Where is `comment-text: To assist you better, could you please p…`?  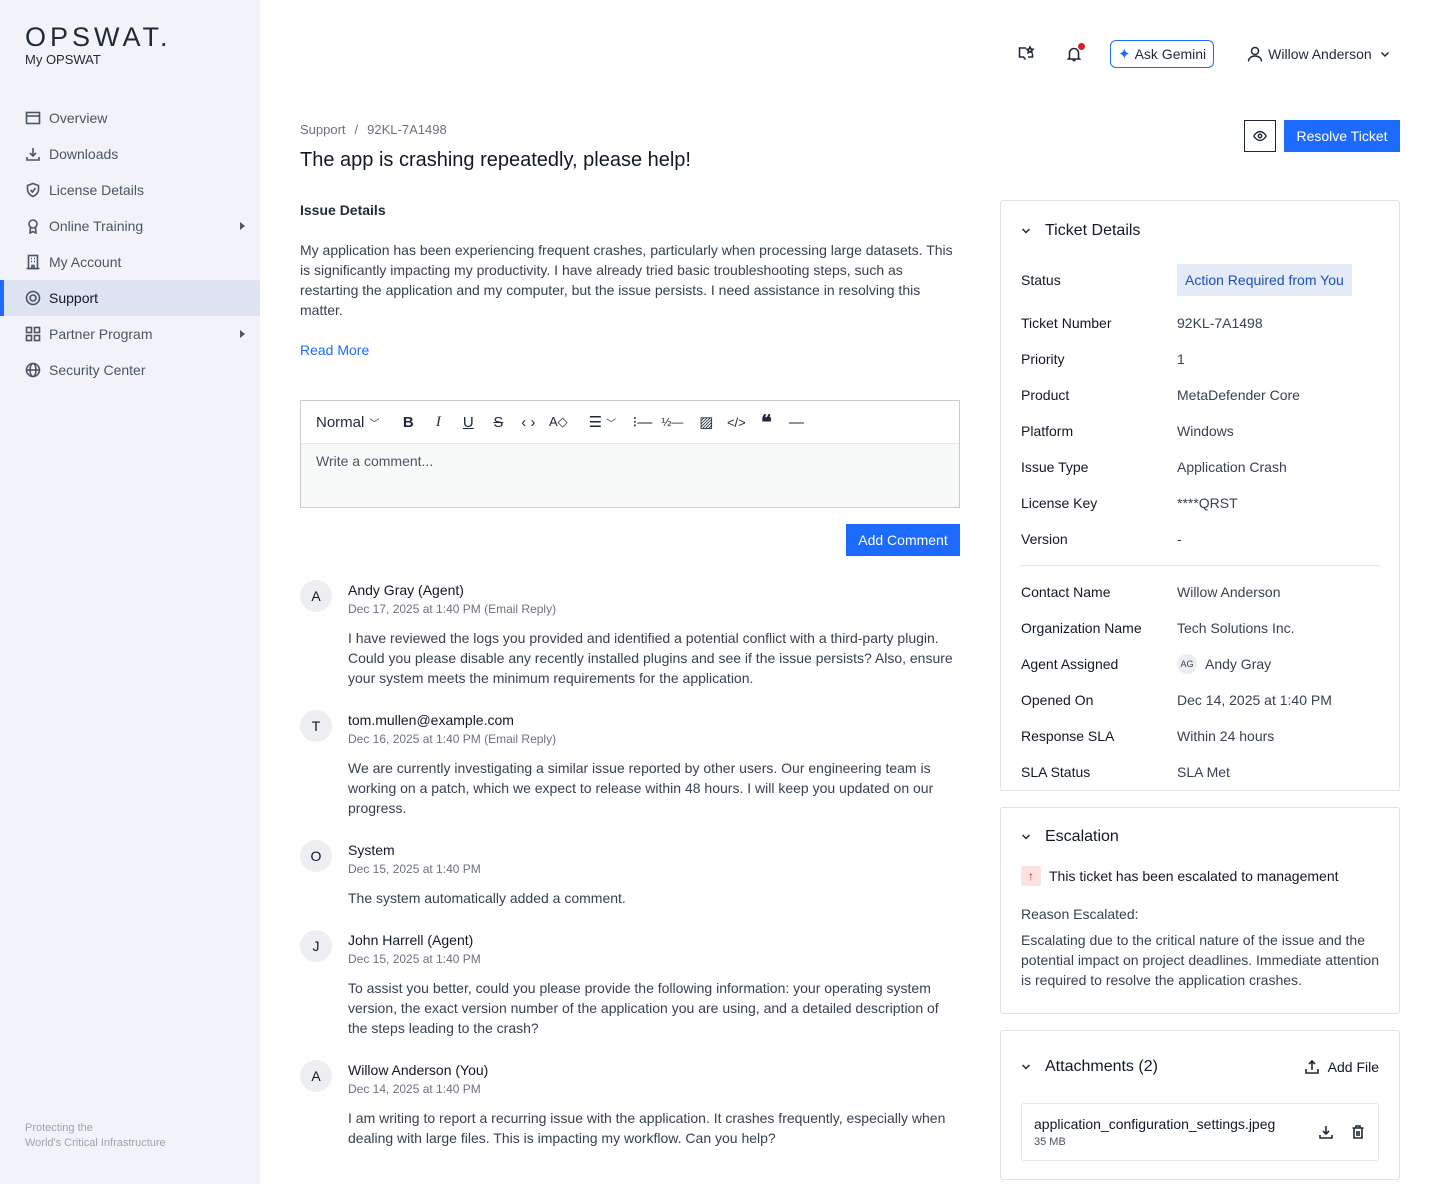 comment-text: To assist you better, could you please p… is located at coordinates (643, 1008).